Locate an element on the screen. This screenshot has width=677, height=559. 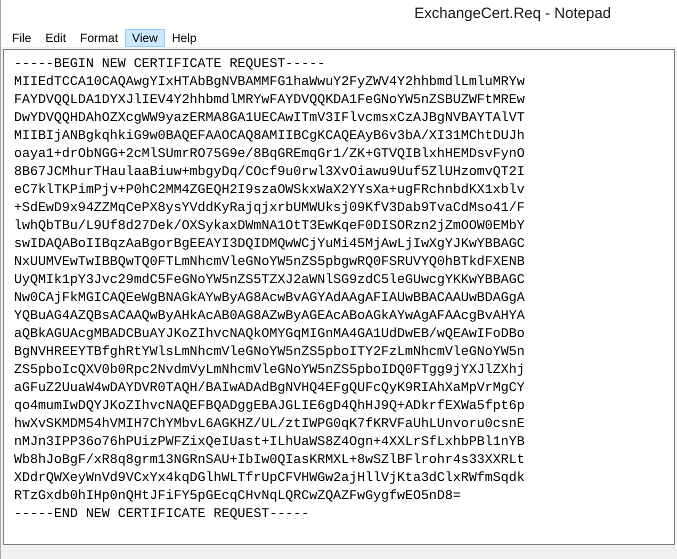
text-line: FAYDVQQLDA1DYXJlIEV4Y2hhbmdlMRYwFAYDVQQKDA1FeGNoYW5nZSBUZWFtMREw is located at coordinates (269, 100).